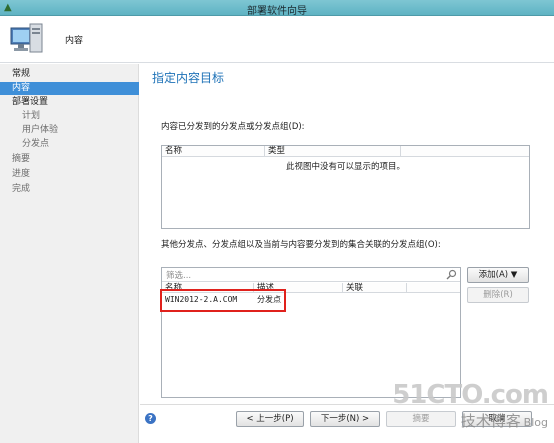  Describe the element at coordinates (188, 78) in the screenshot. I see `page-title: 指定内容目标` at that location.